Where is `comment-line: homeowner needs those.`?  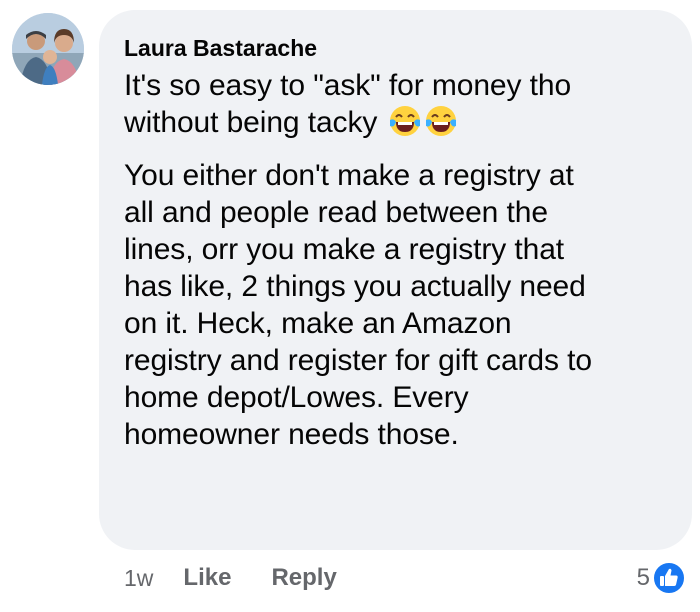
comment-line: homeowner needs those. is located at coordinates (291, 434).